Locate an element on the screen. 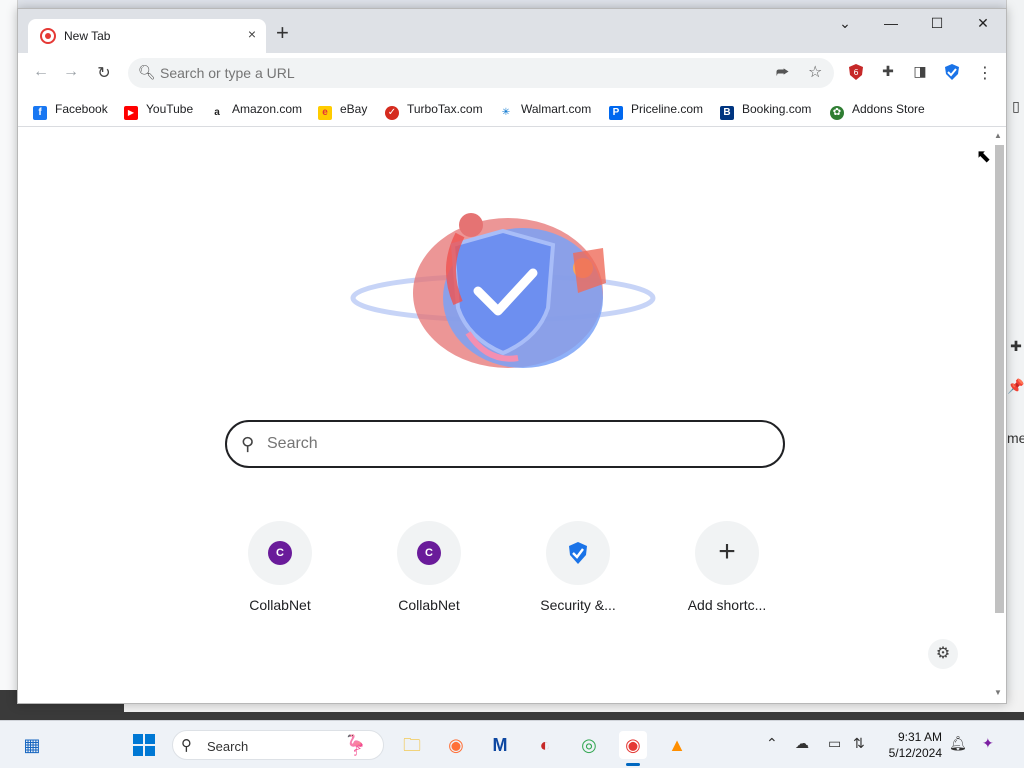 Image resolution: width=1024 pixels, height=768 pixels. shortcut-tile: + is located at coordinates (727, 553).